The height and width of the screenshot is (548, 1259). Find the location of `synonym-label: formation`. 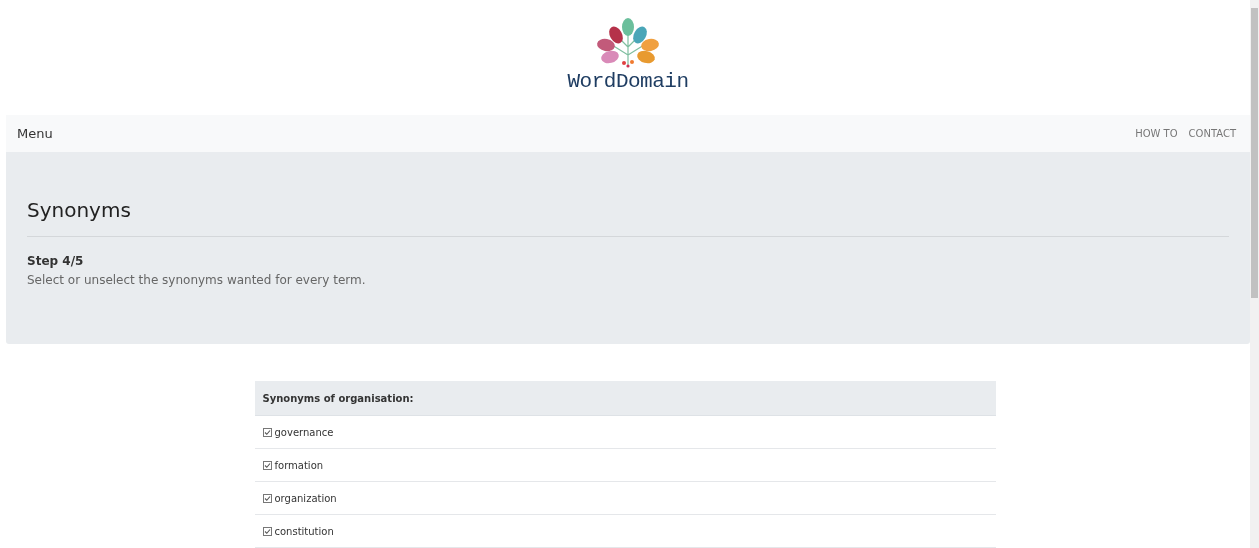

synonym-label: formation is located at coordinates (299, 465).